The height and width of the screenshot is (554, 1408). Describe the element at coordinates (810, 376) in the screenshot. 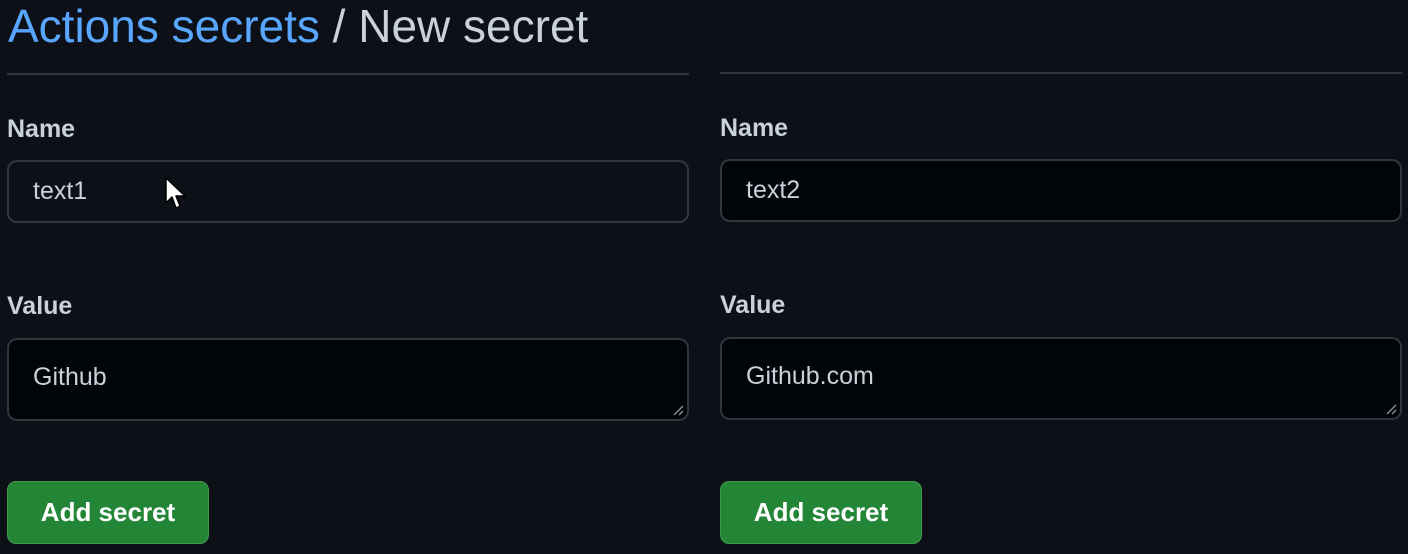

I see `value-text: Github.com` at that location.